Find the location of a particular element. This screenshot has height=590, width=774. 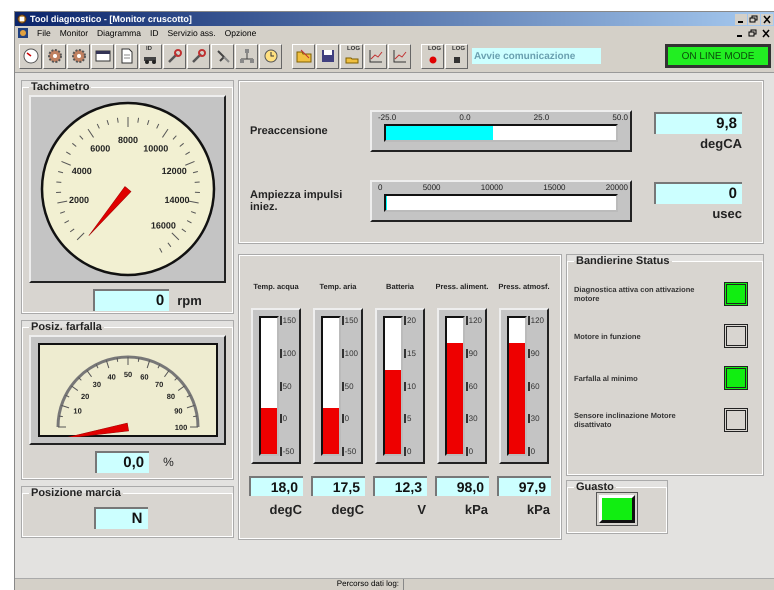

scale-label: 14000 is located at coordinates (177, 199).